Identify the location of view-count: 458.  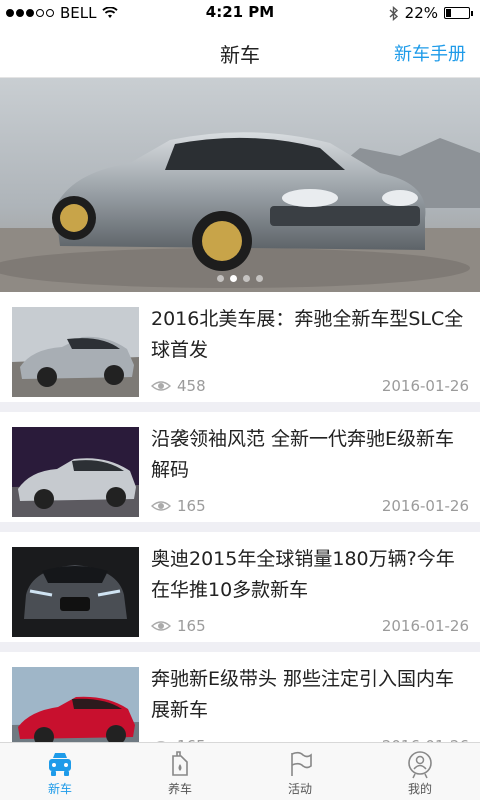
(191, 386).